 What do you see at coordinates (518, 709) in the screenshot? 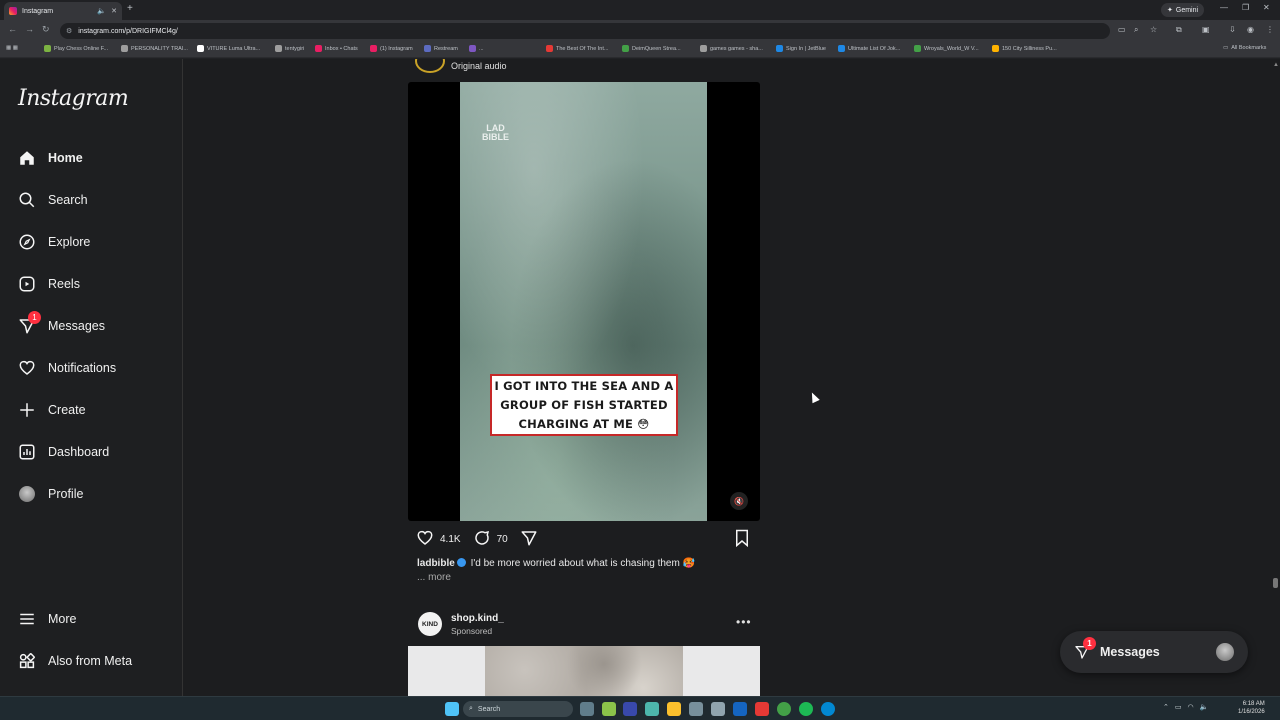
I see `taskbar-search: ⌕ Search` at bounding box center [518, 709].